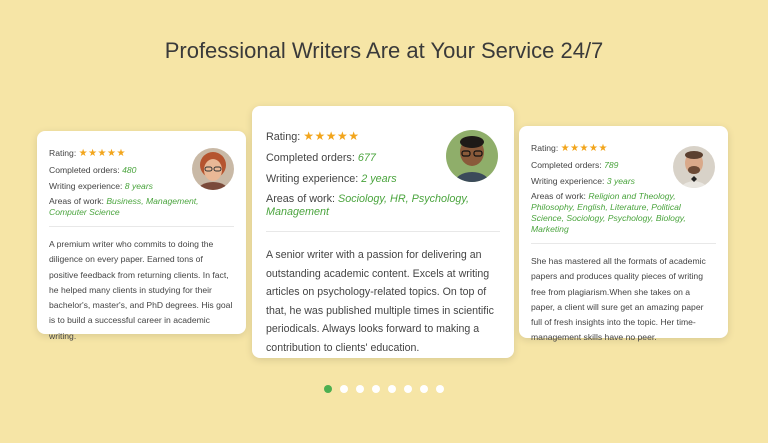  What do you see at coordinates (620, 181) in the screenshot?
I see `experience-value: 3 years` at bounding box center [620, 181].